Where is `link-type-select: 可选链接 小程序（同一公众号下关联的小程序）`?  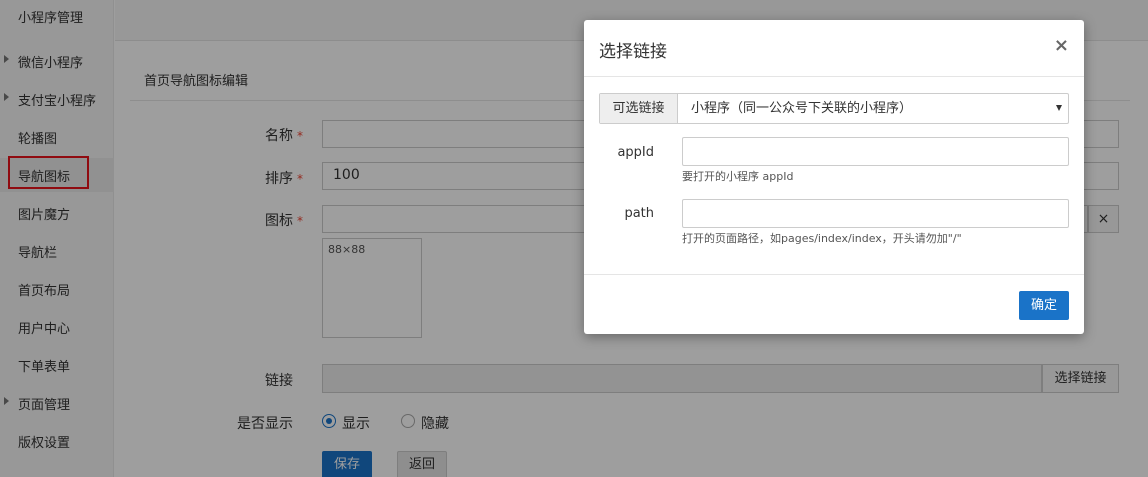 link-type-select: 可选链接 小程序（同一公众号下关联的小程序） is located at coordinates (834, 108).